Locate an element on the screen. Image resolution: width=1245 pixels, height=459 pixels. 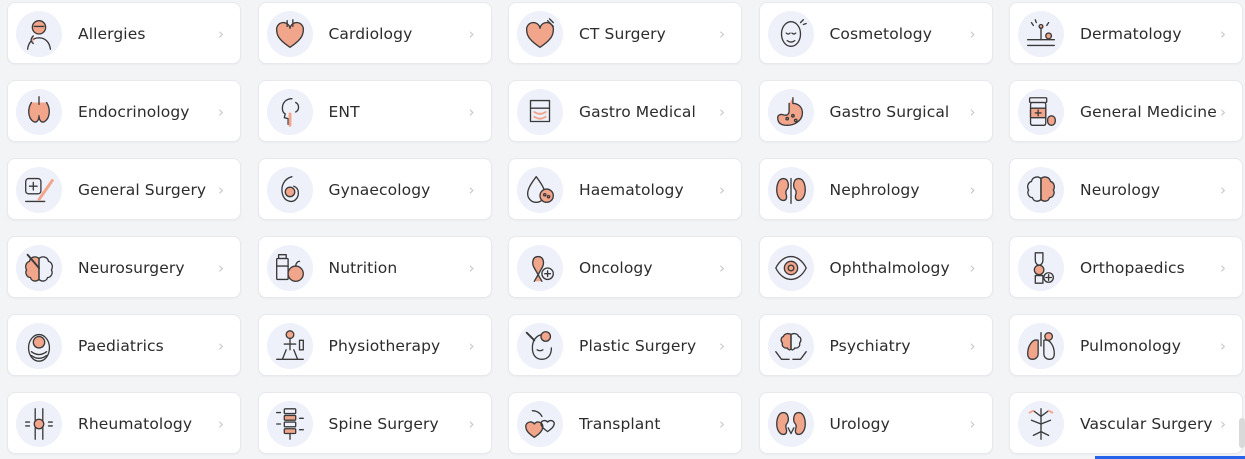
brain-hands-icon is located at coordinates (790, 346).